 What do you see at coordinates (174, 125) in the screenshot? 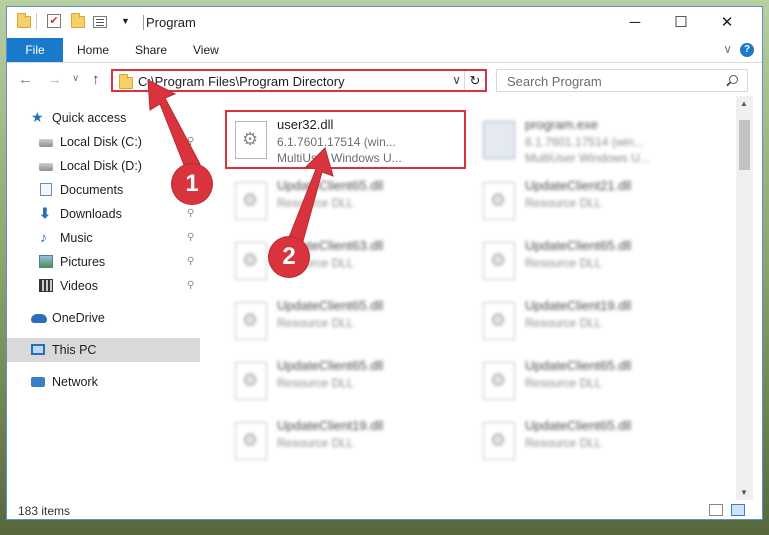
I see `arrow-to-address-bar` at bounding box center [174, 125].